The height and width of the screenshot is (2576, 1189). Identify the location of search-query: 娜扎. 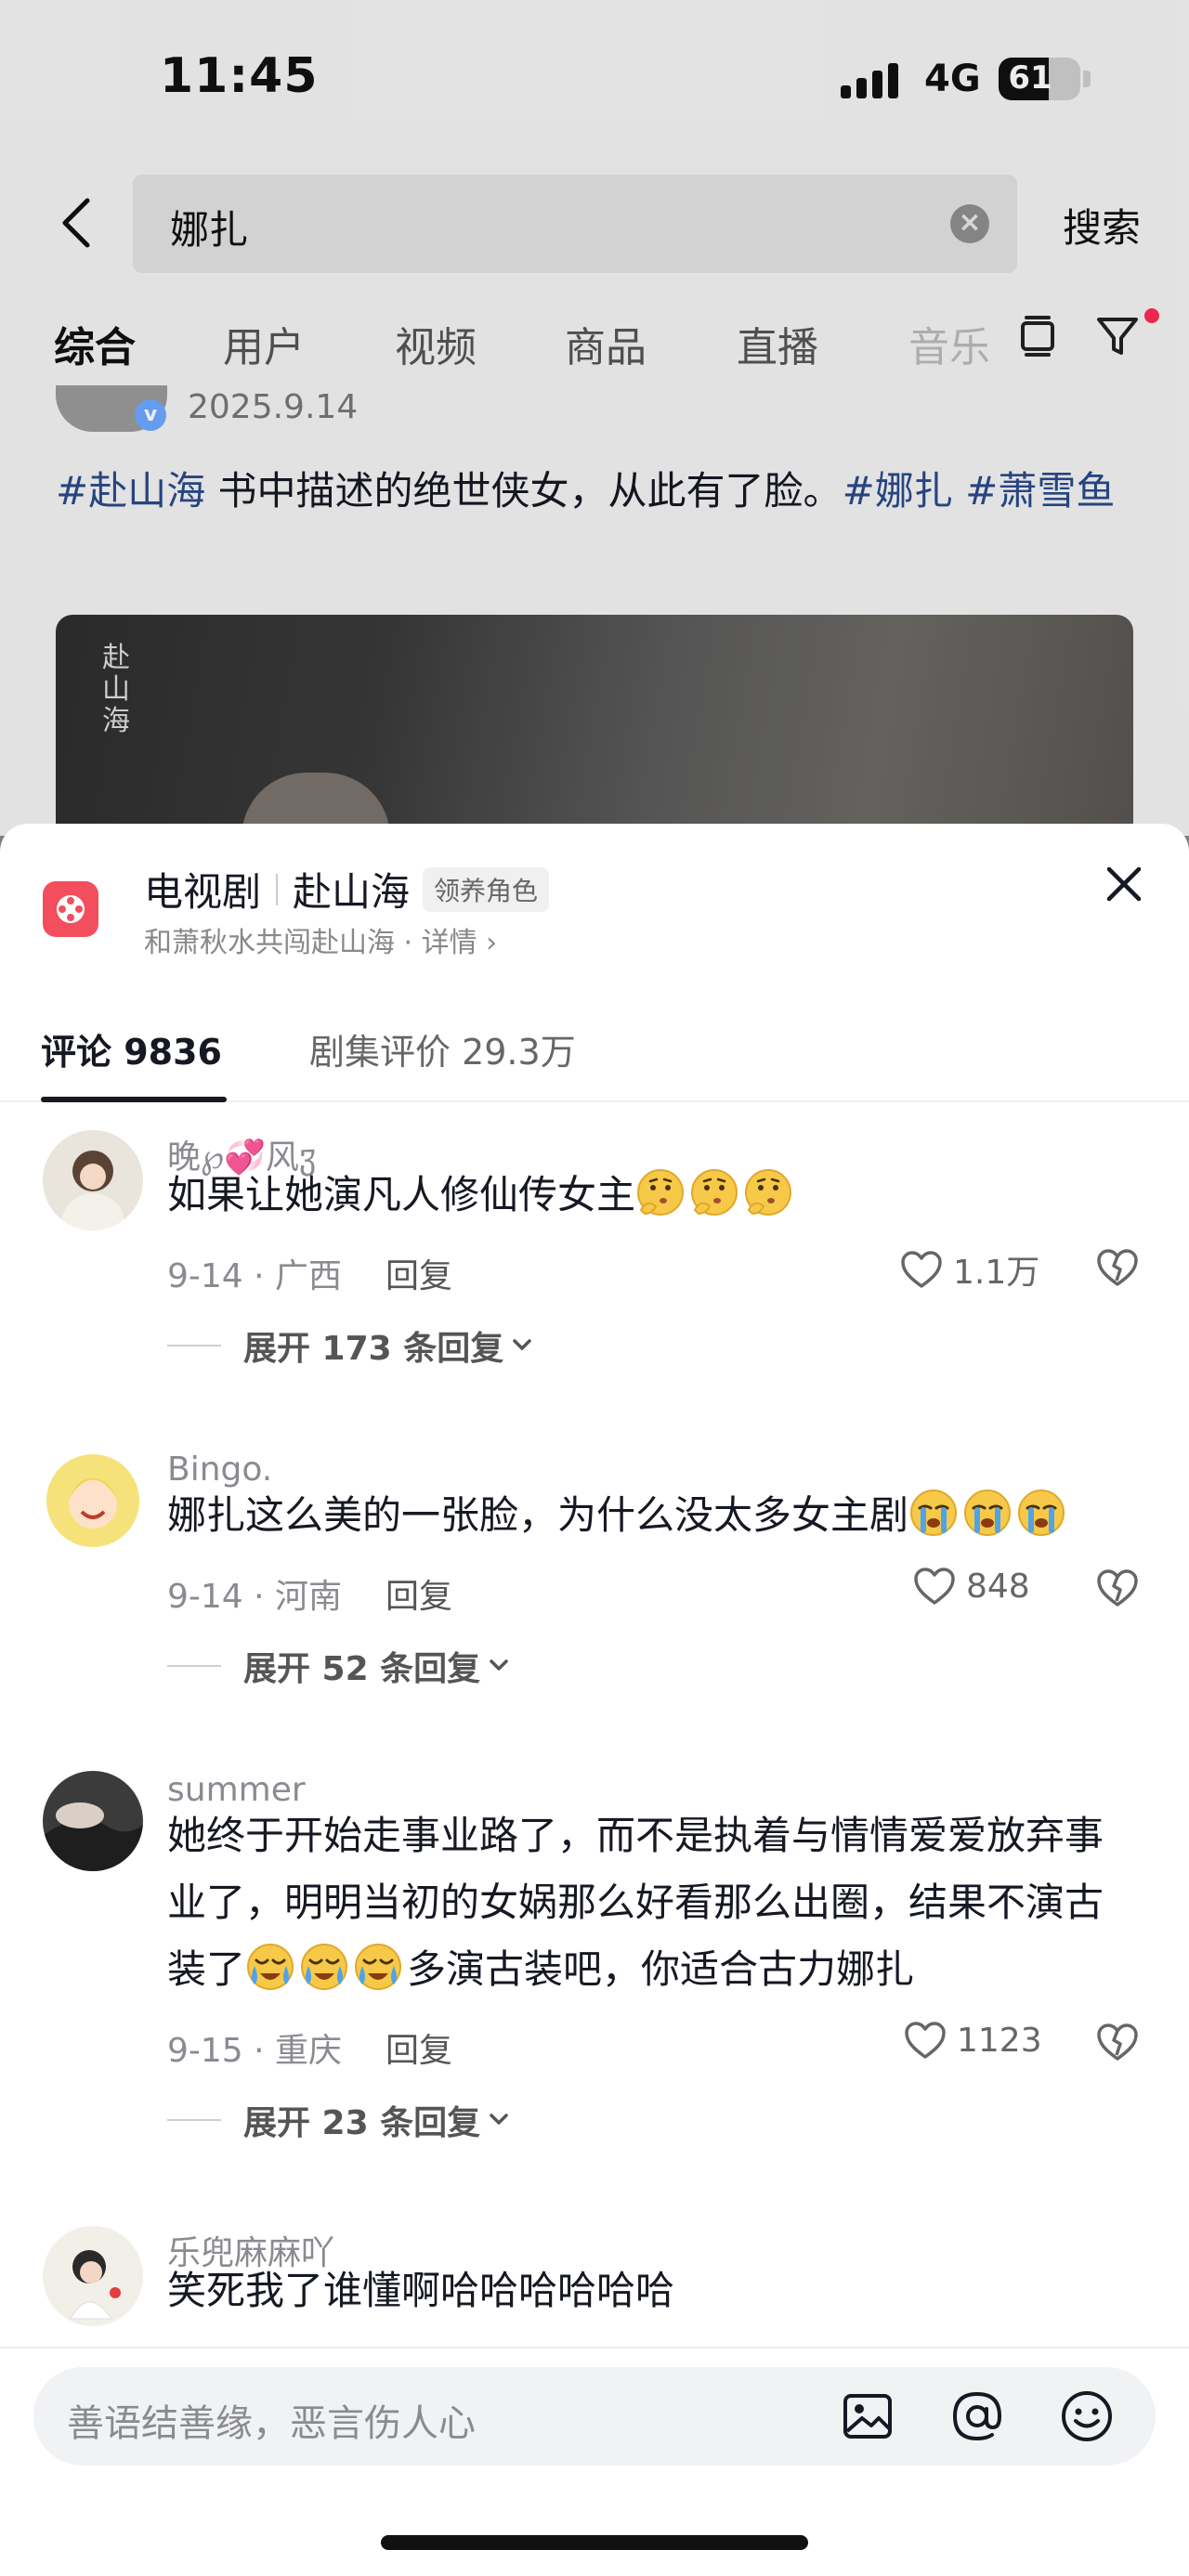
(209, 230).